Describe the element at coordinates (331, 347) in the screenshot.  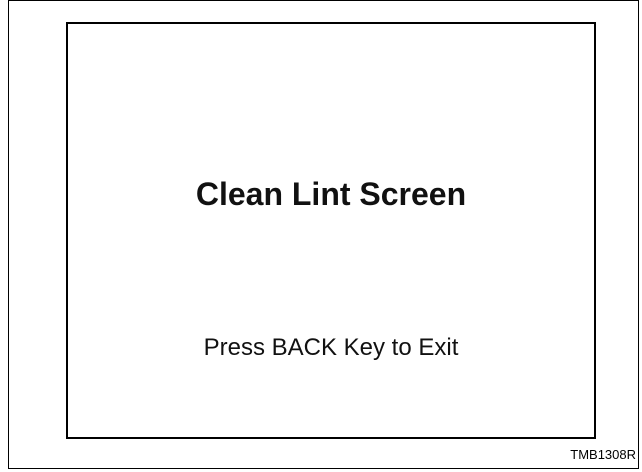
I see `screen-instruction: Press BACK Key to Exit` at that location.